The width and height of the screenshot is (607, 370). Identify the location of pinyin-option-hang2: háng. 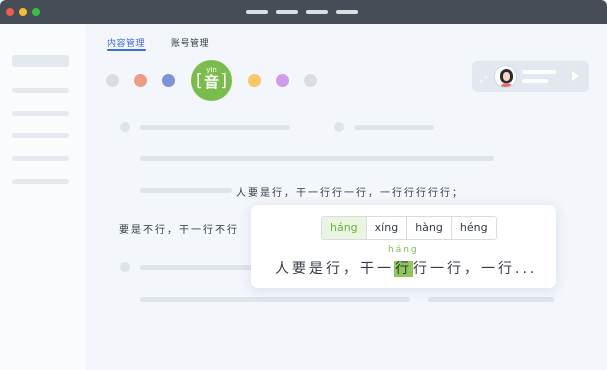
(344, 228).